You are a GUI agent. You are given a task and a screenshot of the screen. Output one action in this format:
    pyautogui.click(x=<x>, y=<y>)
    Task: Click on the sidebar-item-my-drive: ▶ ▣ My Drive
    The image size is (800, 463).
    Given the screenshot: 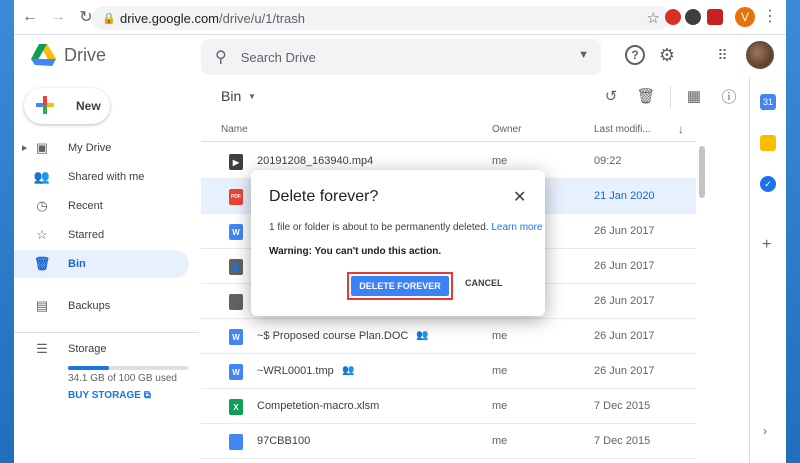 What is the action you would take?
    pyautogui.click(x=101, y=148)
    